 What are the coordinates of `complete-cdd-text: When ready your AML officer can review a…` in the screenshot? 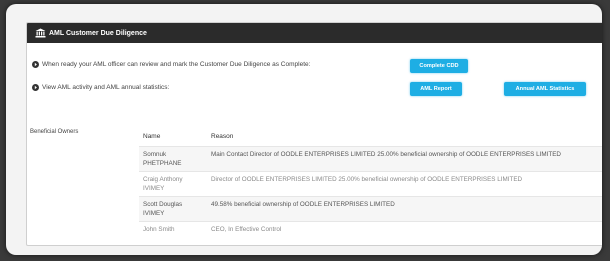 It's located at (176, 64).